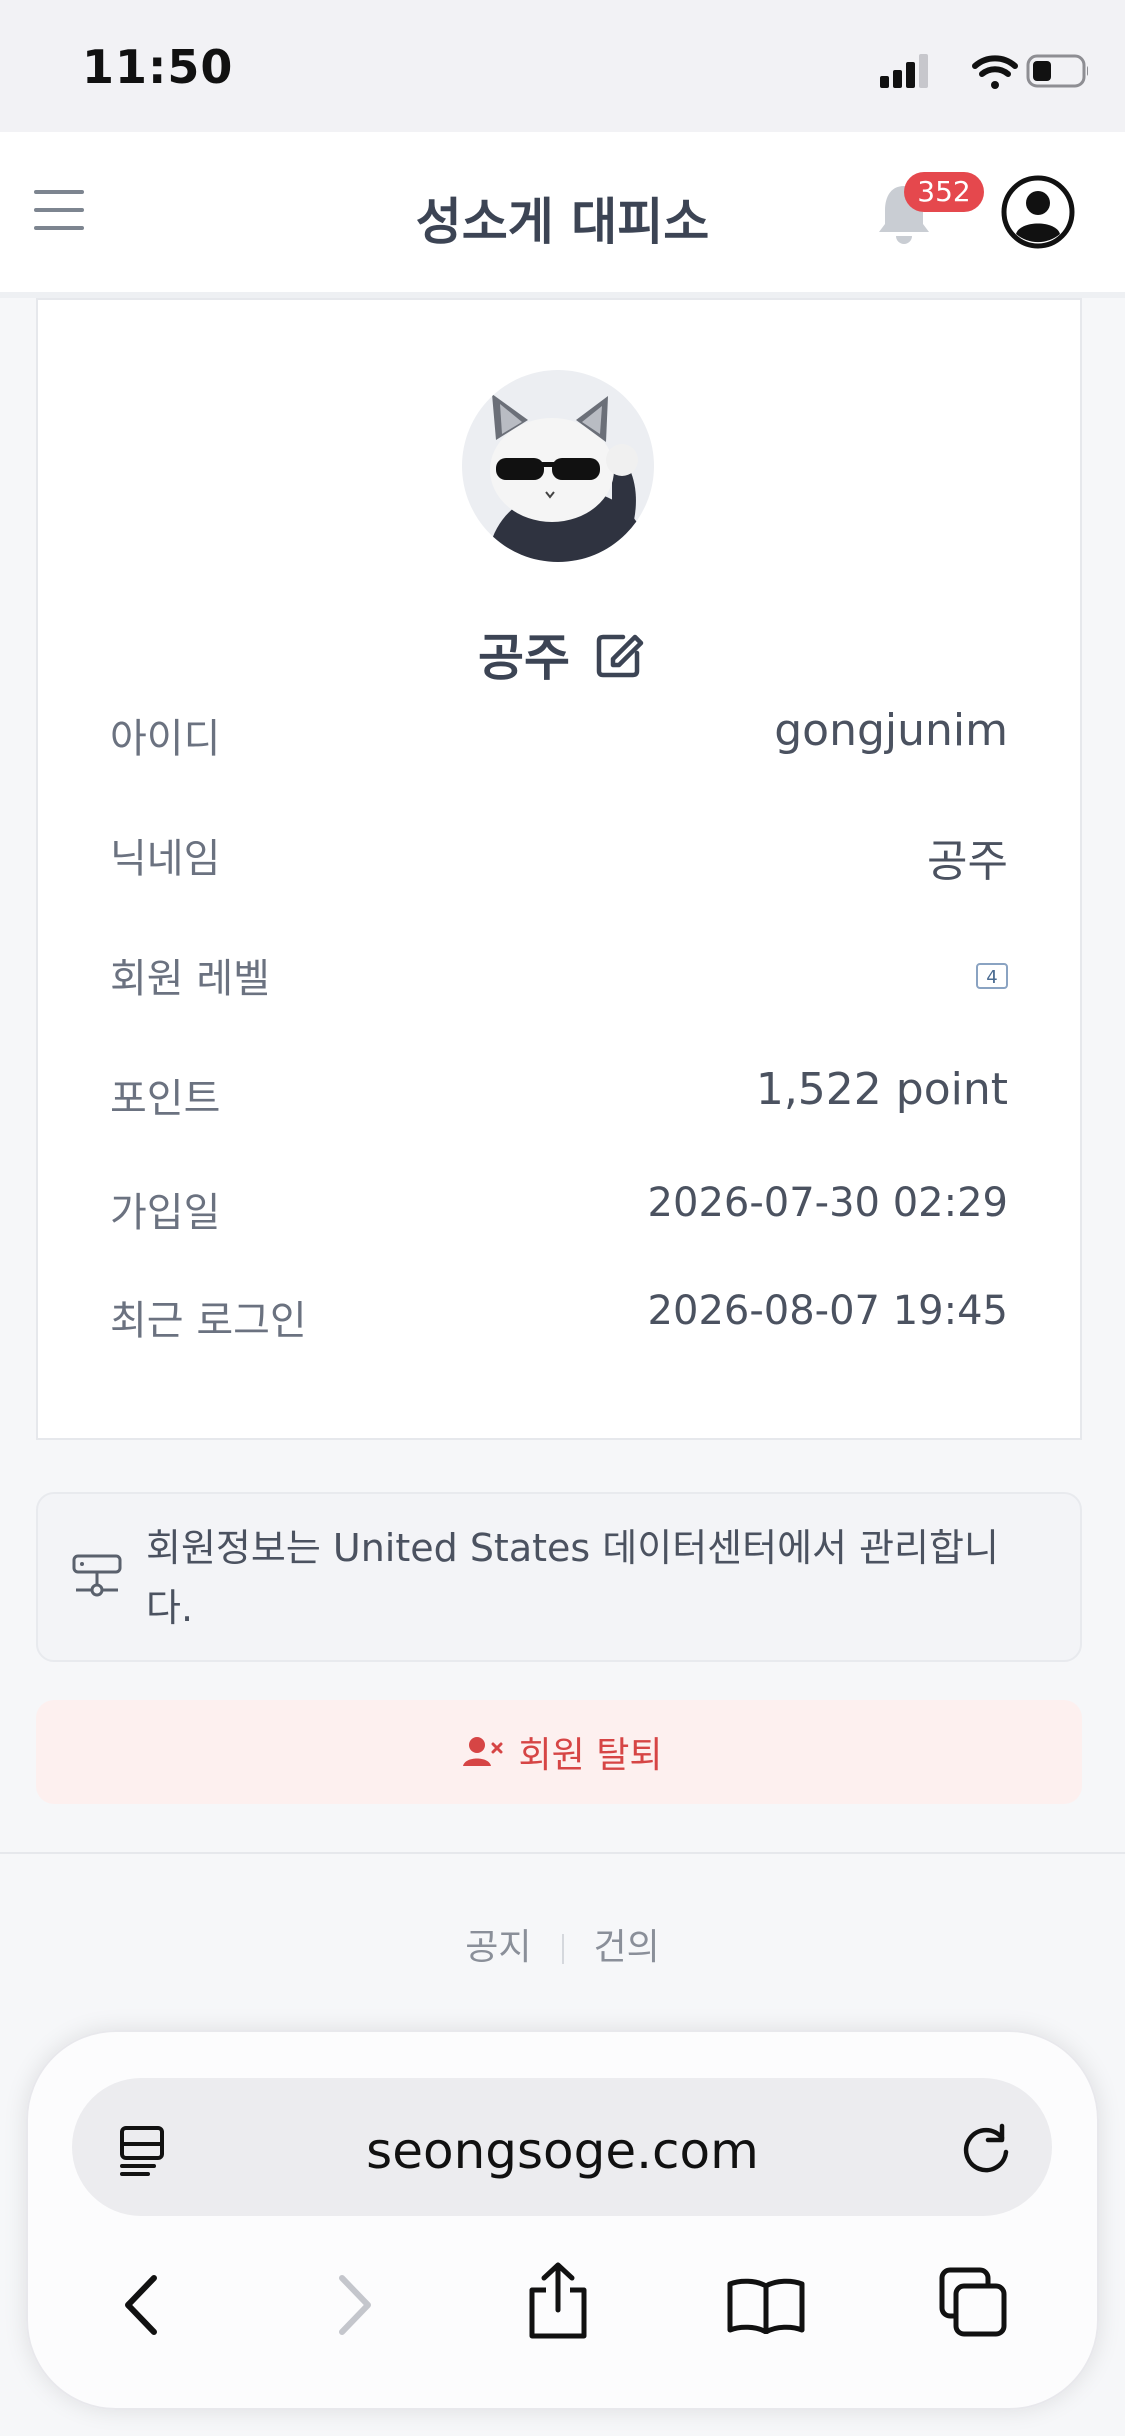 The width and height of the screenshot is (1125, 2436). What do you see at coordinates (992, 976) in the screenshot?
I see `level-badge: 4` at bounding box center [992, 976].